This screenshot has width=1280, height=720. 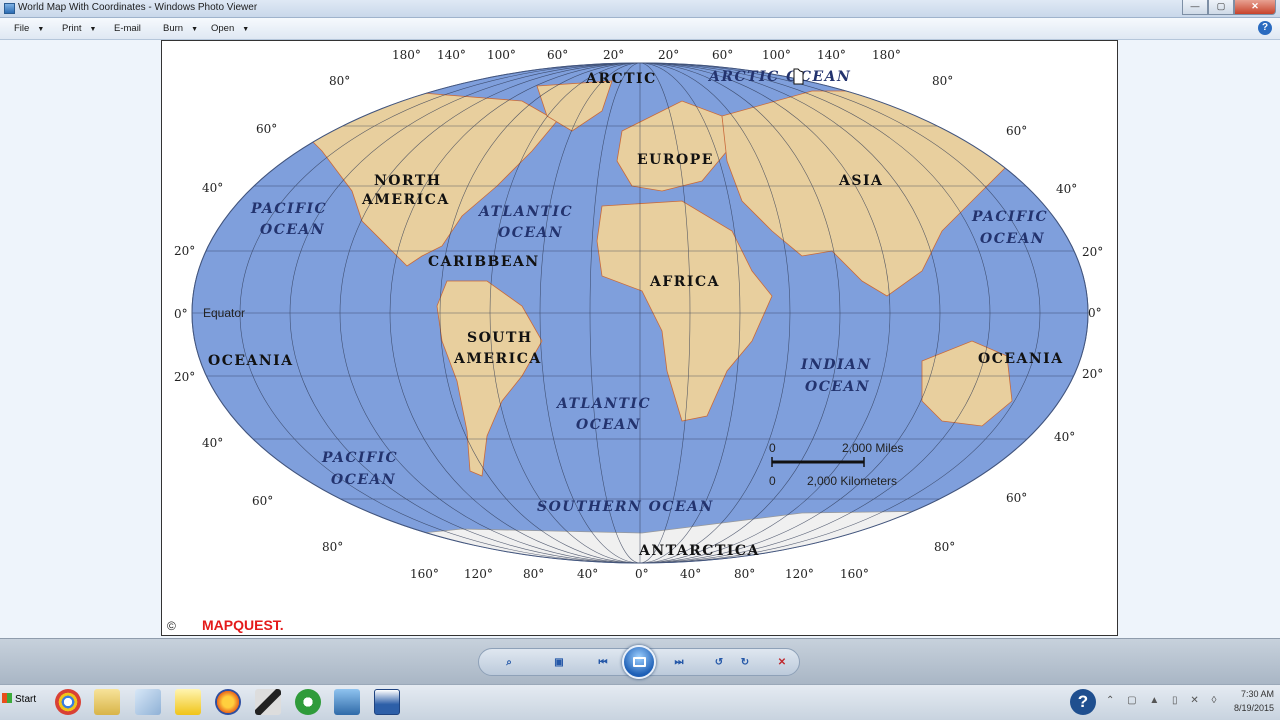 What do you see at coordinates (640, 29) in the screenshot?
I see `menu-bar: File ▼ Print ▼ E-mail Burn ▼ Open ▼ ?` at bounding box center [640, 29].